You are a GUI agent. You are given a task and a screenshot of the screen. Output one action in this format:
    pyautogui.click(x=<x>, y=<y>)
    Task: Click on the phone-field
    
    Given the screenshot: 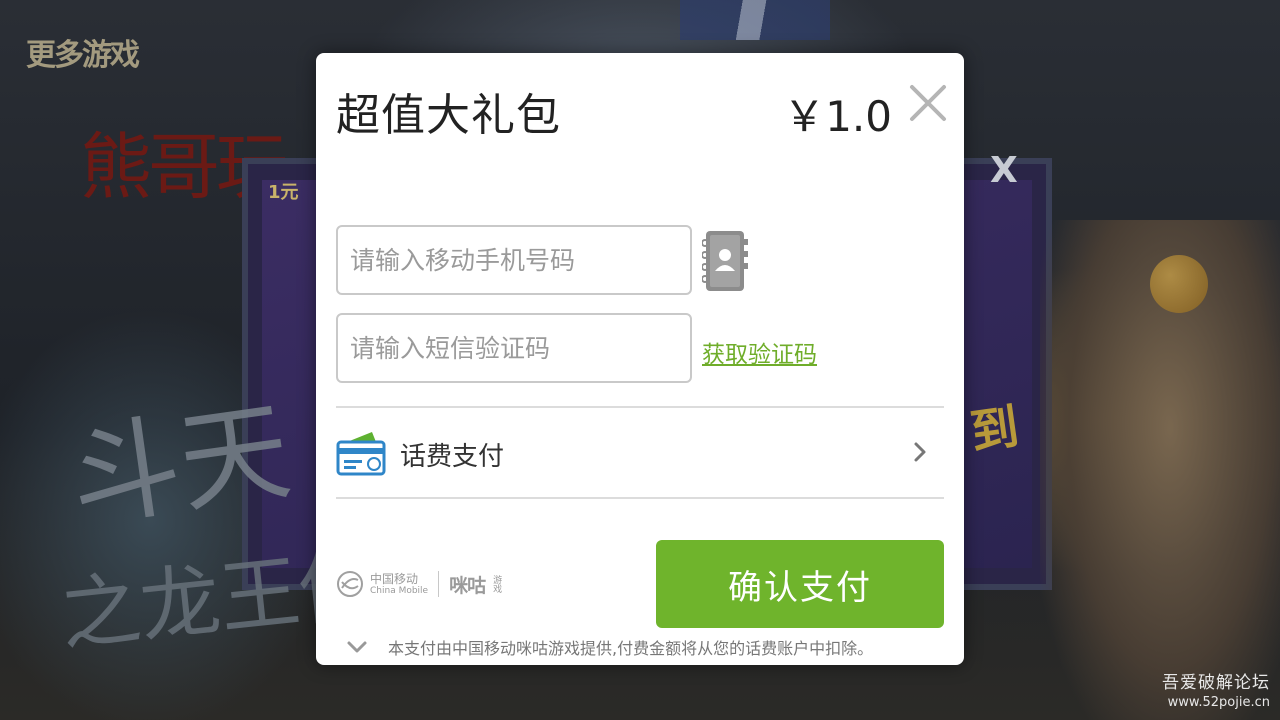 What is the action you would take?
    pyautogui.click(x=514, y=260)
    